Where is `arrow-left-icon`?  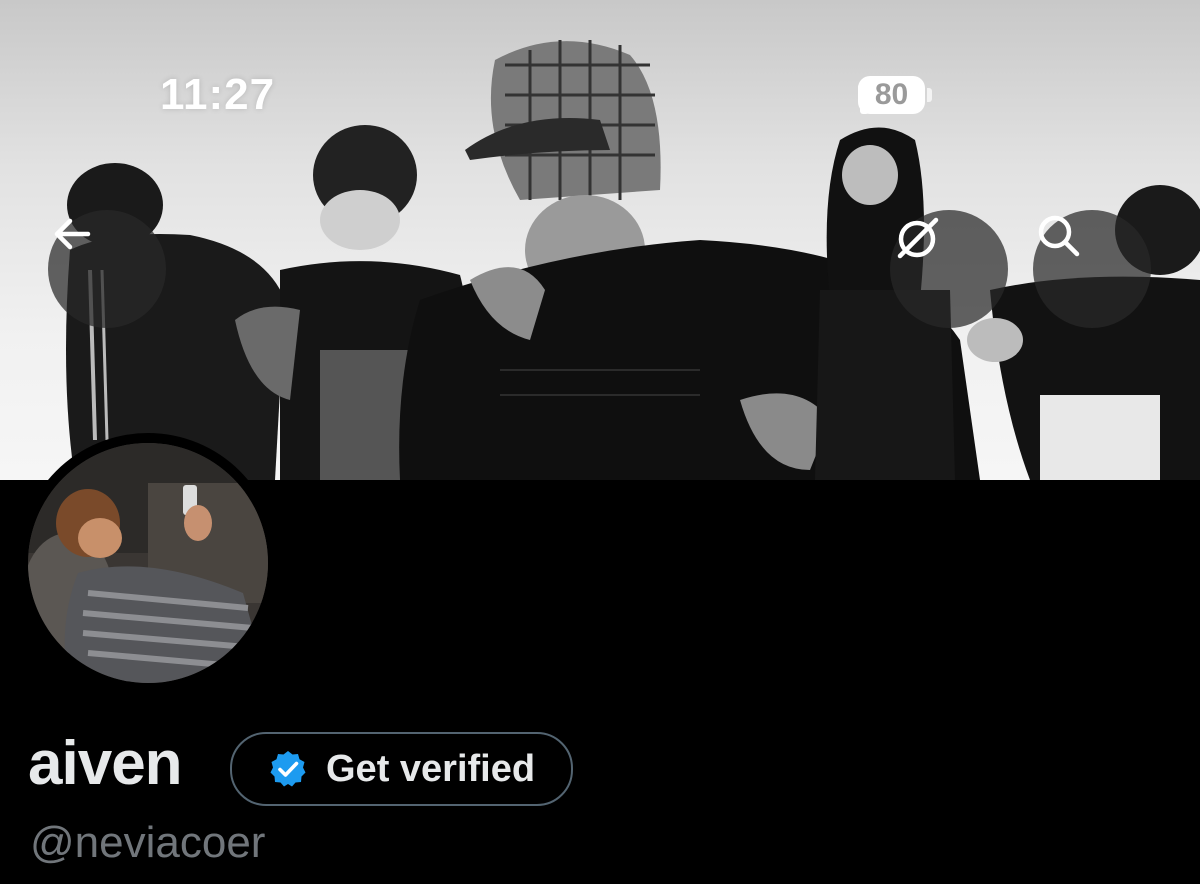 arrow-left-icon is located at coordinates (72, 234).